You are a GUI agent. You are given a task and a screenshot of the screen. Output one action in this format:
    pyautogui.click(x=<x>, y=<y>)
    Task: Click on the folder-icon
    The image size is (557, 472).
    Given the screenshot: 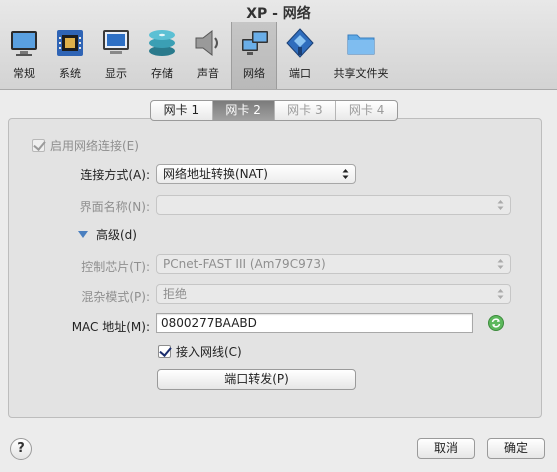 What is the action you would take?
    pyautogui.click(x=361, y=44)
    